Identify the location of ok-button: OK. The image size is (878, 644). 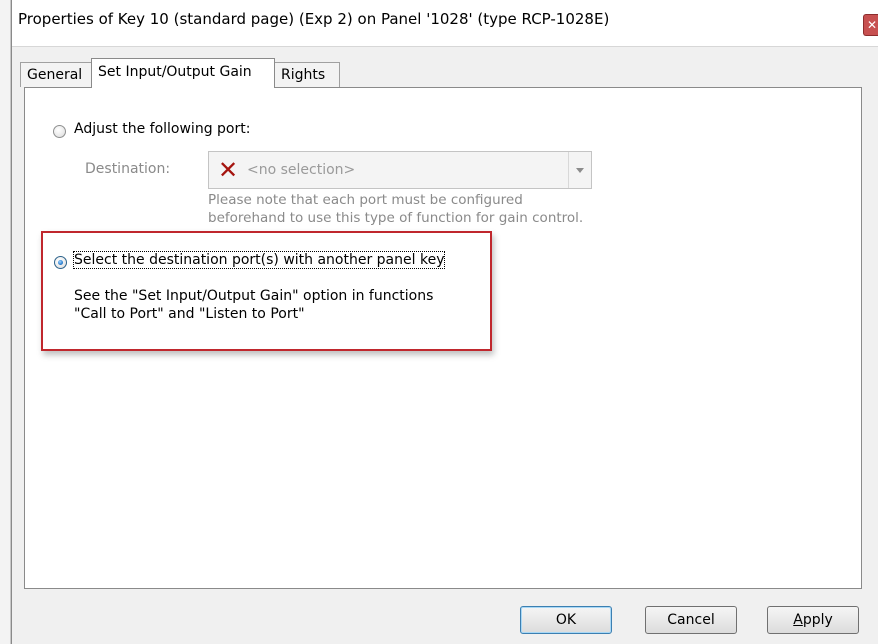
(566, 620).